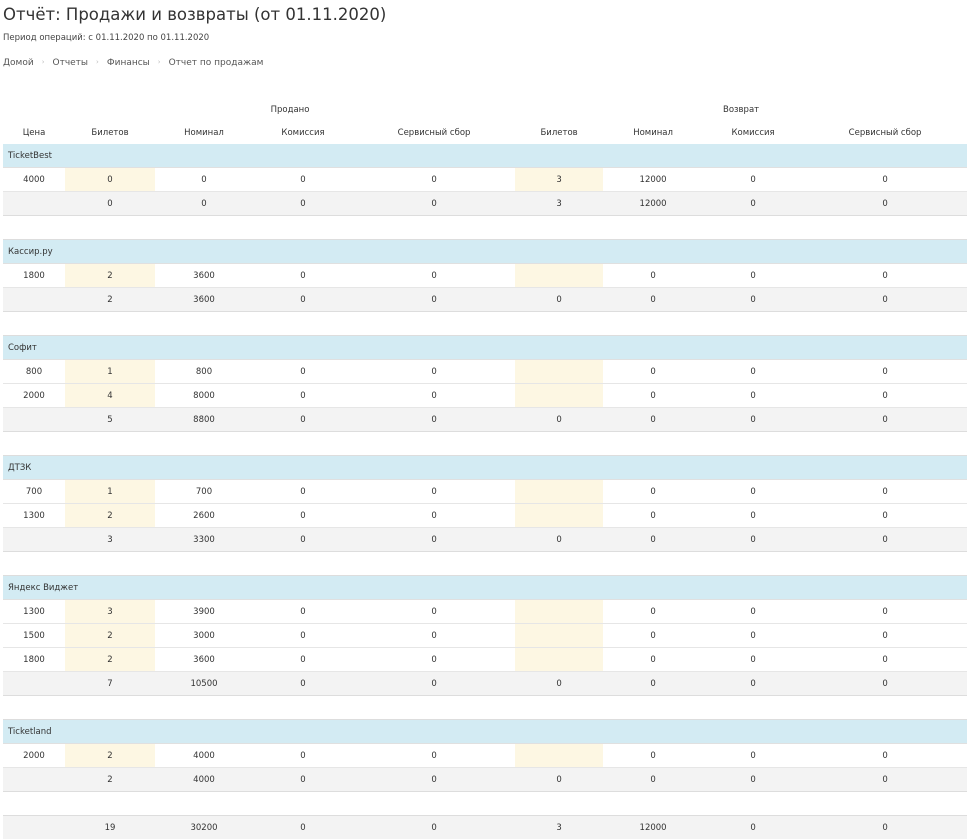 Image resolution: width=972 pixels, height=840 pixels. I want to click on column-group-header-row: Продано Возврат, so click(485, 109).